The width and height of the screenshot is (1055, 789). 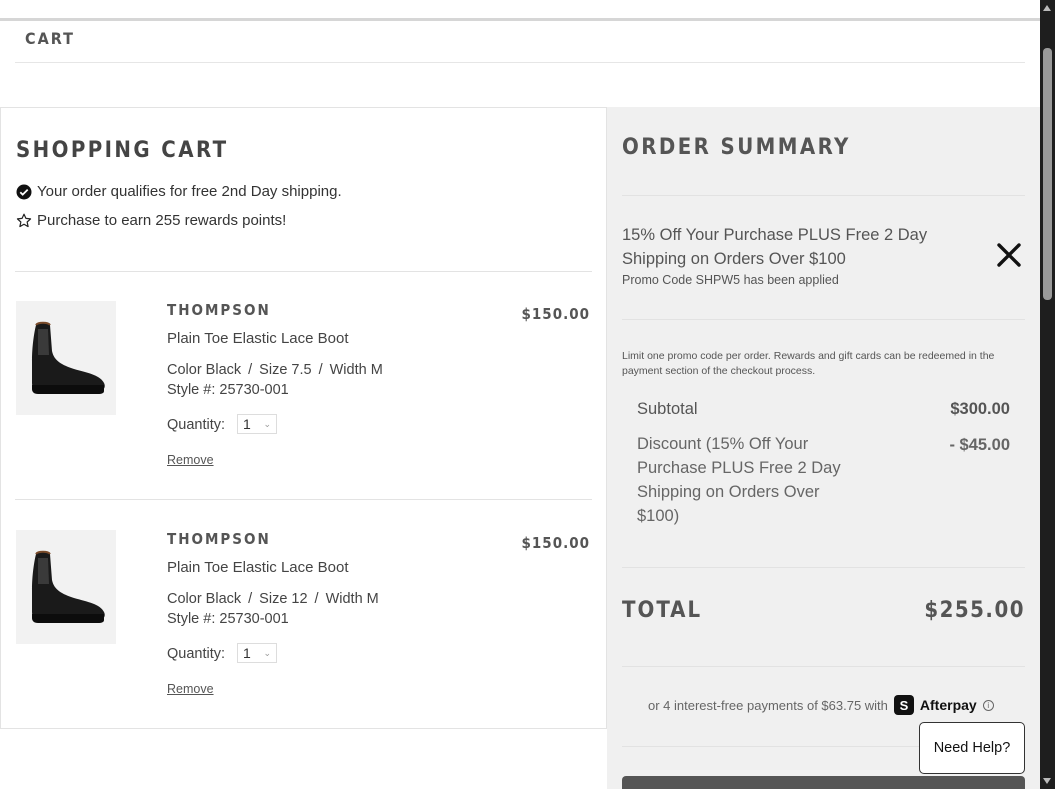 What do you see at coordinates (980, 409) in the screenshot?
I see `subtotal-value: $300.00` at bounding box center [980, 409].